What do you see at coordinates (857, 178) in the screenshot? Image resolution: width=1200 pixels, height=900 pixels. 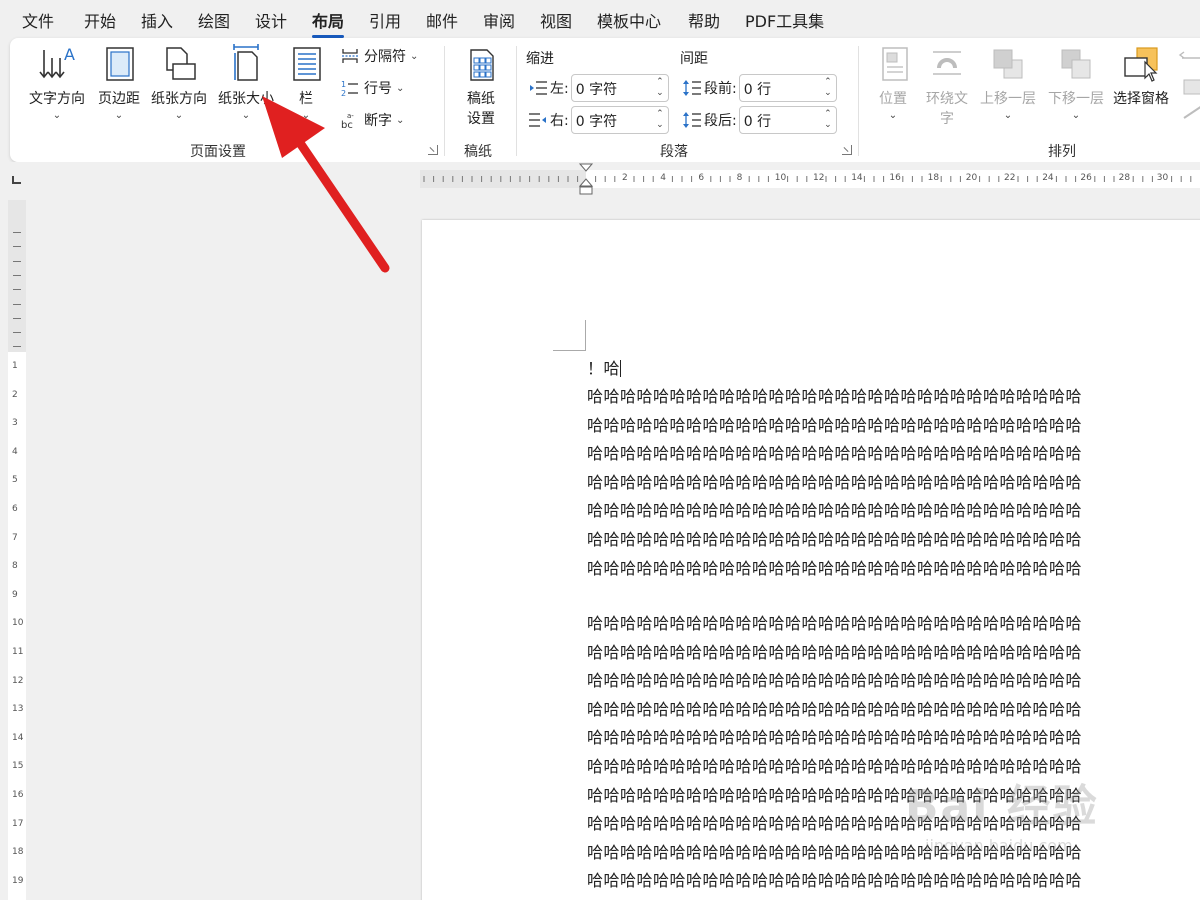 I see `ruler-number: 14` at bounding box center [857, 178].